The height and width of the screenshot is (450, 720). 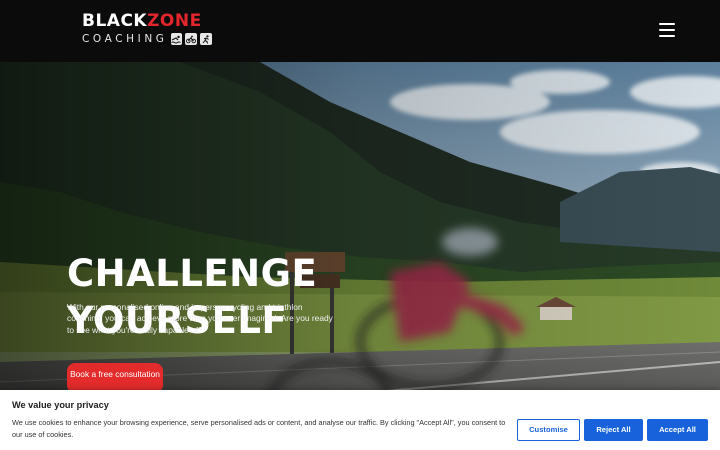 I want to click on run-icon, so click(x=206, y=39).